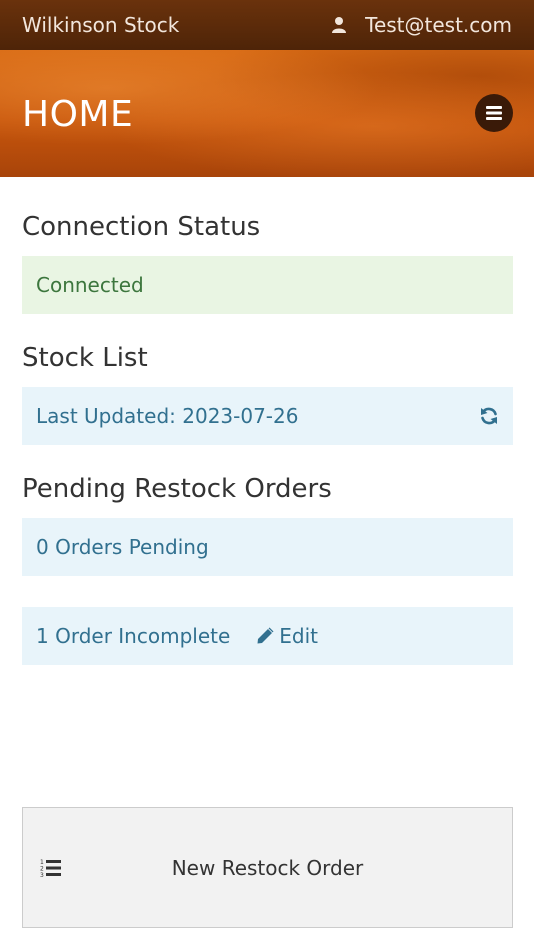 The image size is (534, 950). Describe the element at coordinates (42, 875) in the screenshot. I see `svg-text: 3` at that location.